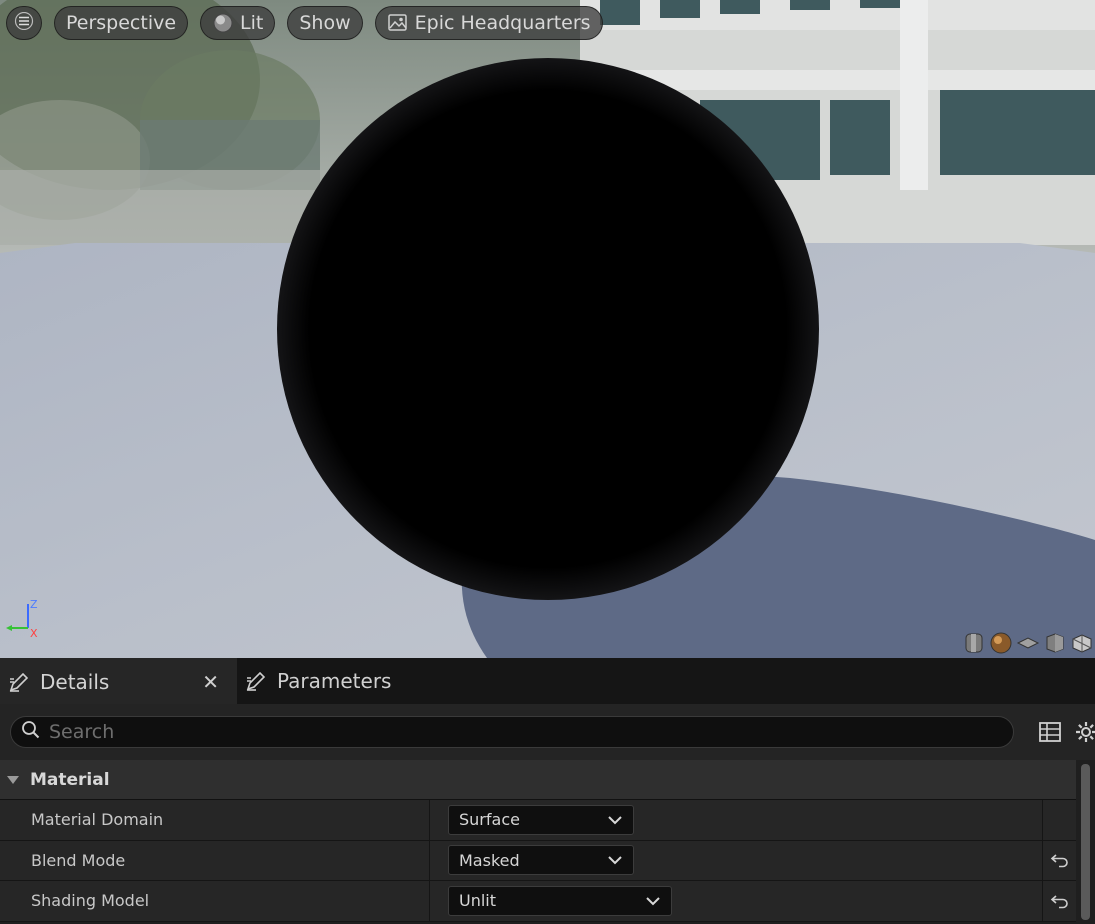  I want to click on viewport-toolbar: Perspective Lit Show Epic Headquarters, so click(310, 23).